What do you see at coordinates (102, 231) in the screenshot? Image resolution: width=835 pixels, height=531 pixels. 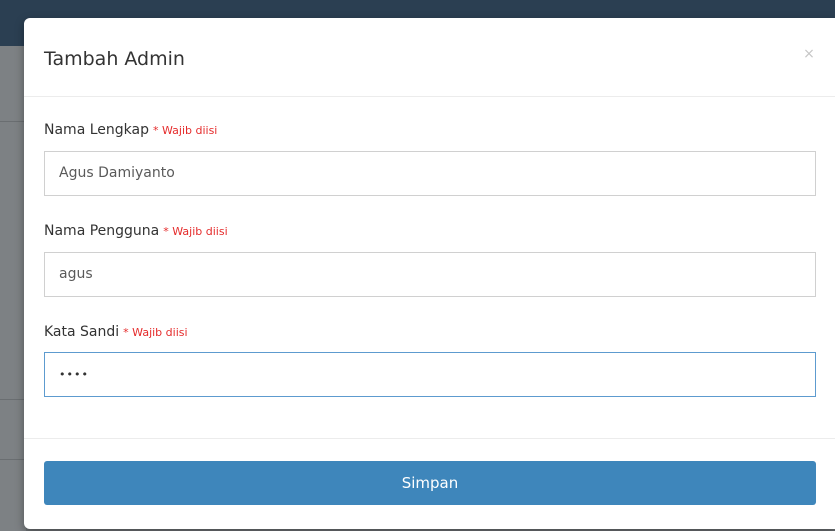 I see `username-label-text: Nama Pengguna` at bounding box center [102, 231].